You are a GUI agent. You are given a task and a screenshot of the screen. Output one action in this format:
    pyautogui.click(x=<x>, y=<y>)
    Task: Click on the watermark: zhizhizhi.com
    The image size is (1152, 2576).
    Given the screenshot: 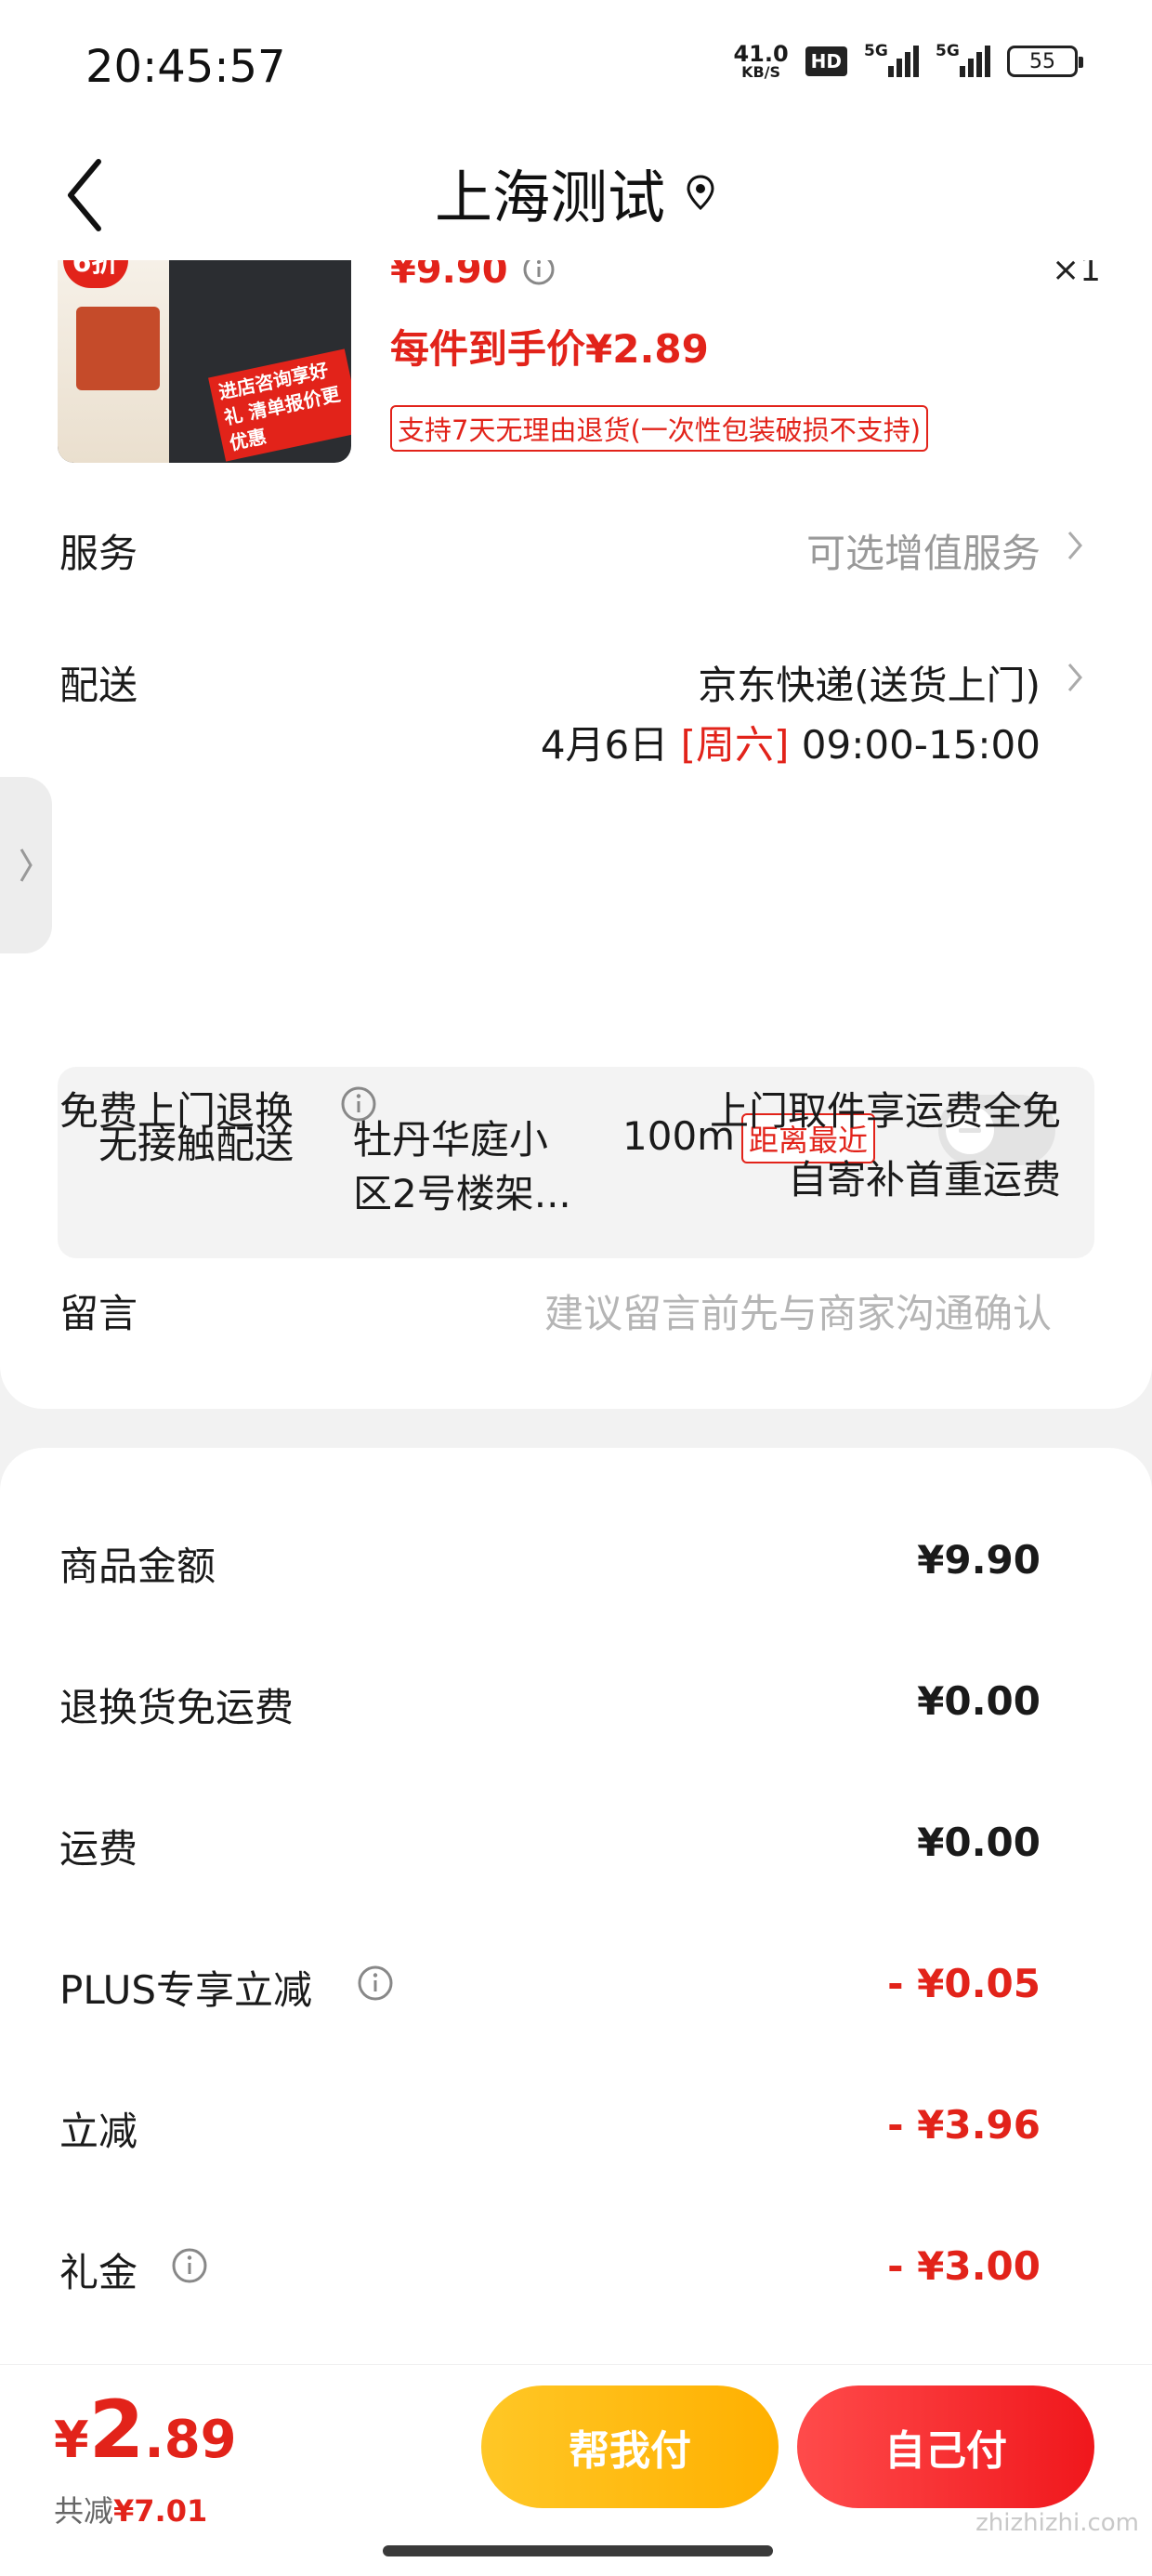 What is the action you would take?
    pyautogui.click(x=1057, y=2523)
    